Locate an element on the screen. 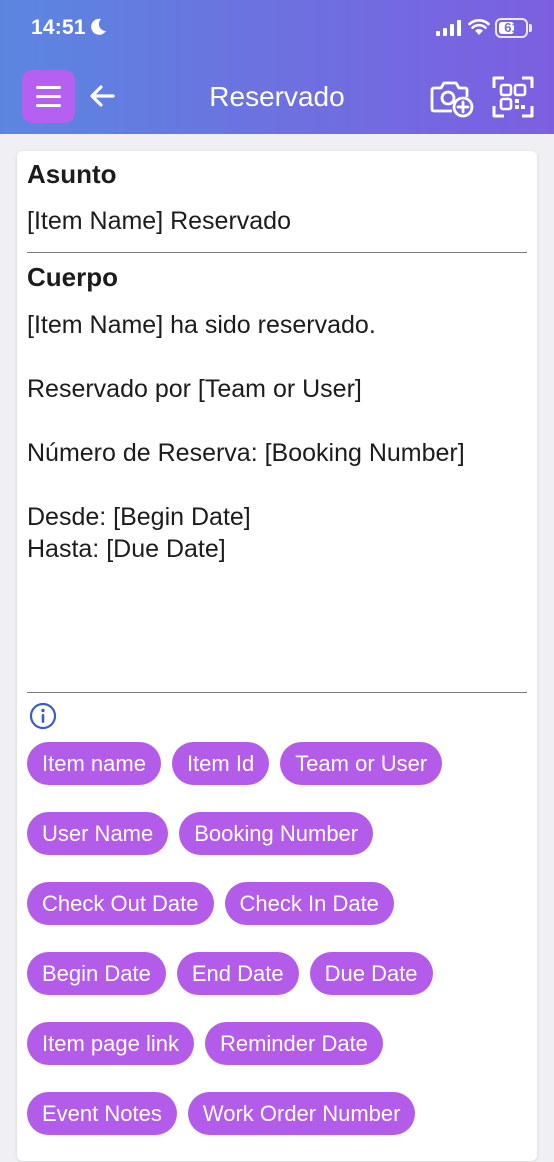 The height and width of the screenshot is (1162, 554). tag-row: Begin Date End Date Due Date is located at coordinates (279, 987).